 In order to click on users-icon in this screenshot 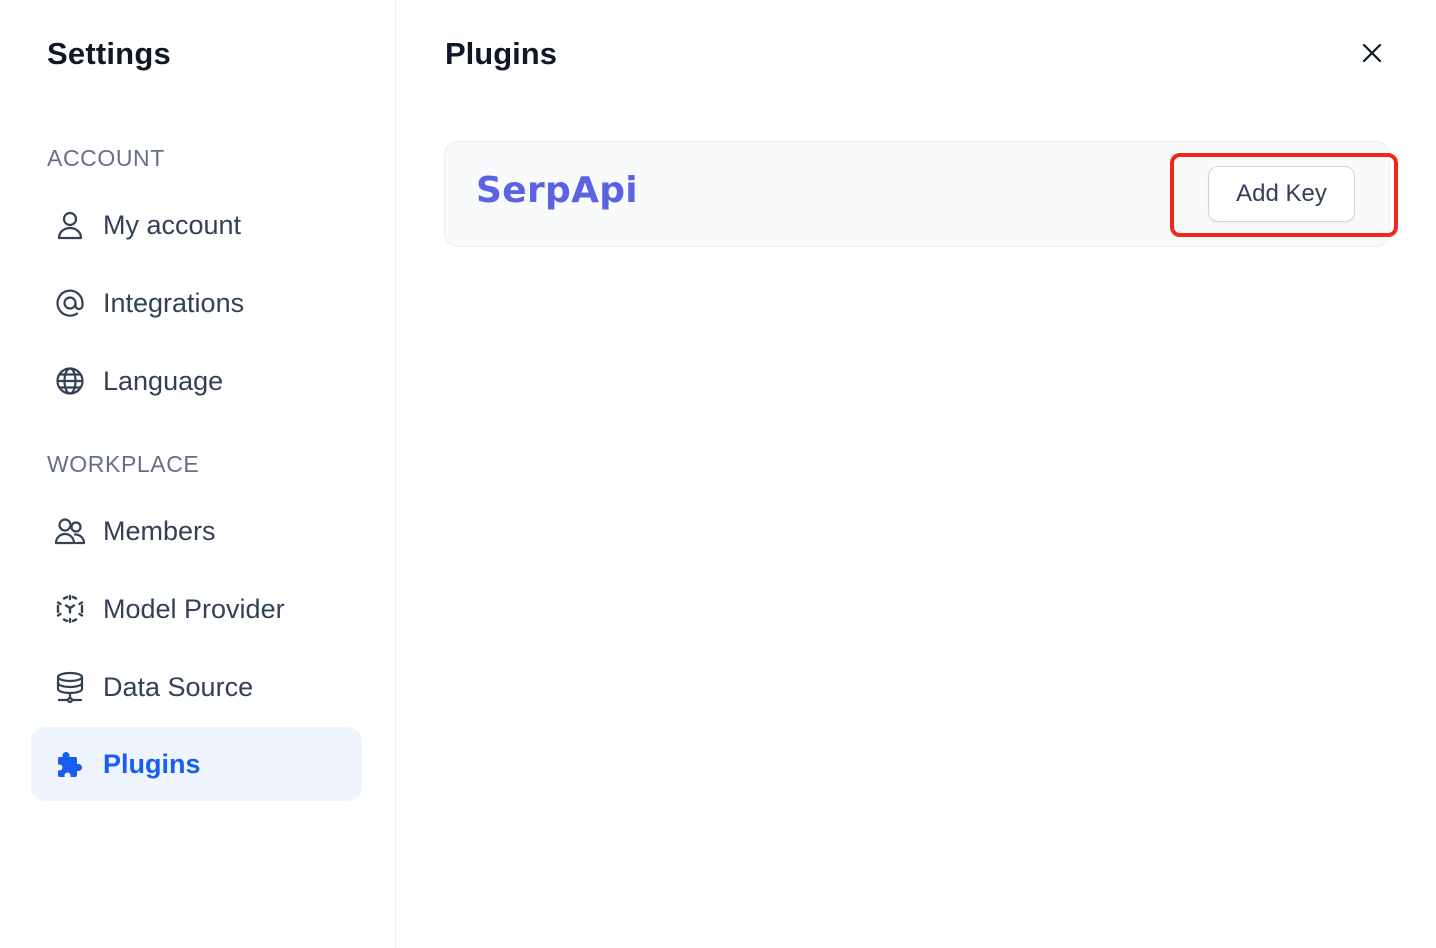, I will do `click(70, 531)`.